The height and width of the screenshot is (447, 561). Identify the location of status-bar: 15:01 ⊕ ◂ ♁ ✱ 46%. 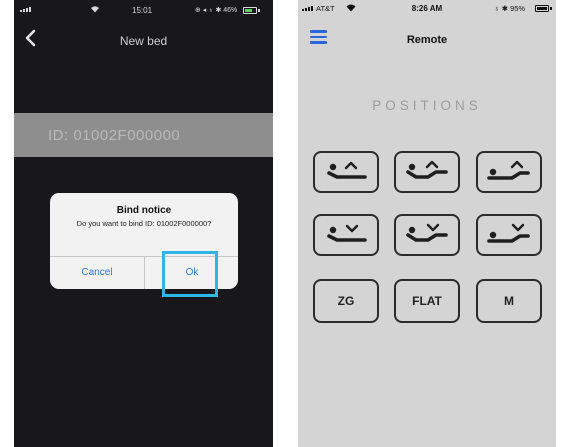
(143, 11).